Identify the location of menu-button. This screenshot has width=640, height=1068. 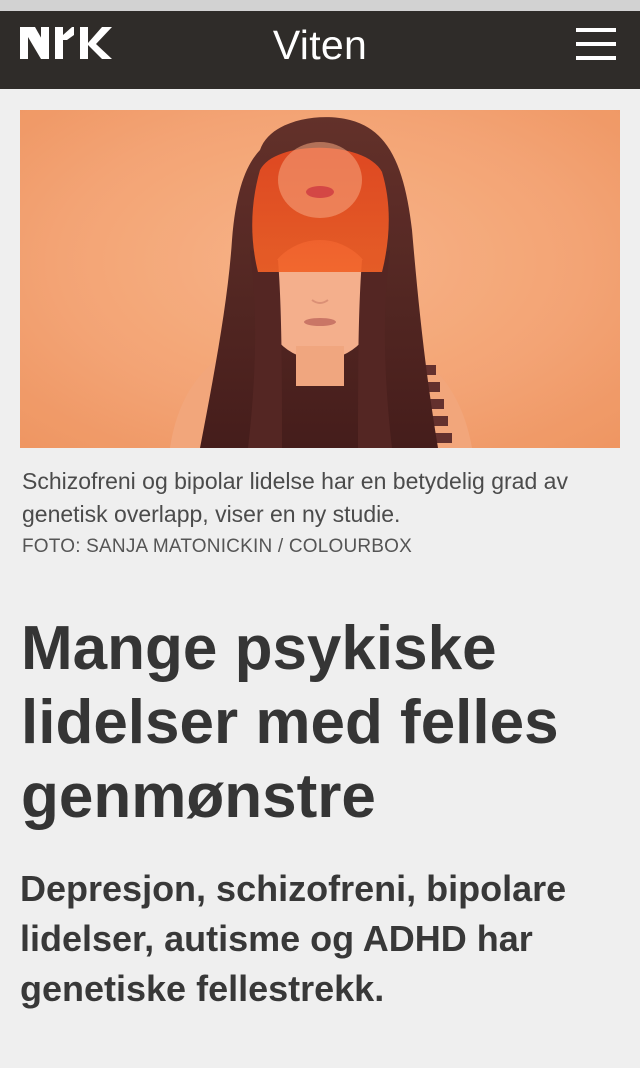
(596, 44).